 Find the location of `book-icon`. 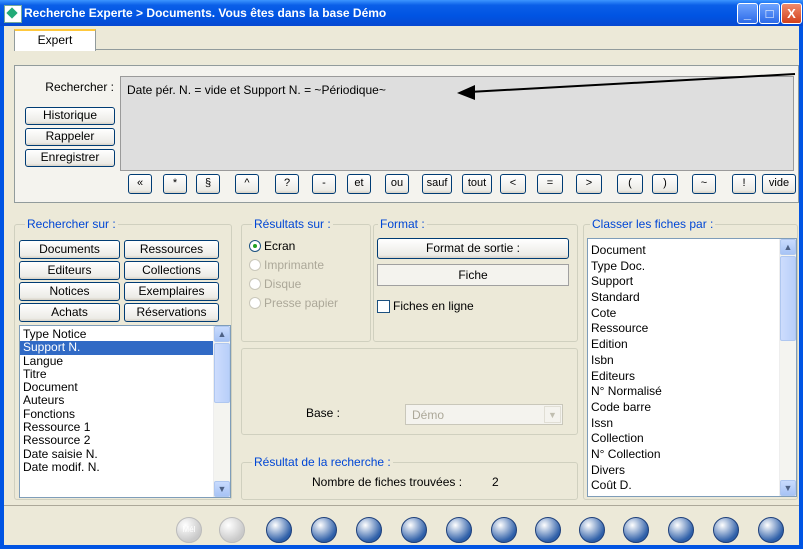

book-icon is located at coordinates (681, 530).